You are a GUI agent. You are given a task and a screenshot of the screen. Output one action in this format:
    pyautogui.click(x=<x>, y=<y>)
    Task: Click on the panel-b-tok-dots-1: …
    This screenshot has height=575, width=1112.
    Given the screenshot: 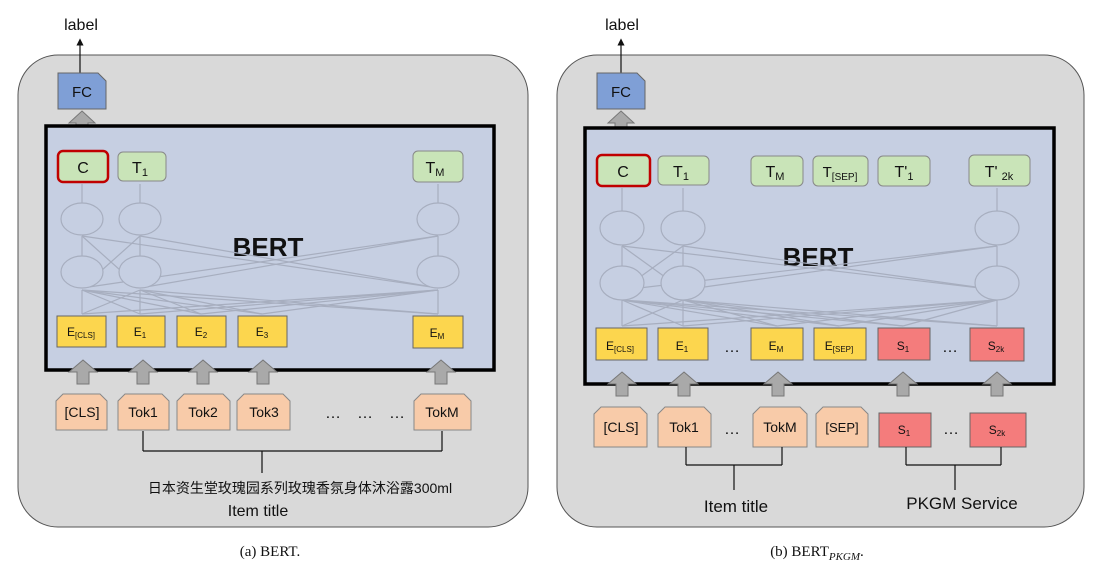 What is the action you would take?
    pyautogui.click(x=732, y=429)
    